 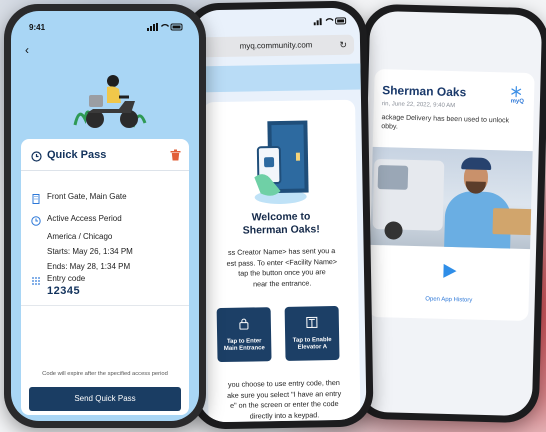 What do you see at coordinates (66, 278) in the screenshot?
I see `entry-code-label: Entry code` at bounding box center [66, 278].